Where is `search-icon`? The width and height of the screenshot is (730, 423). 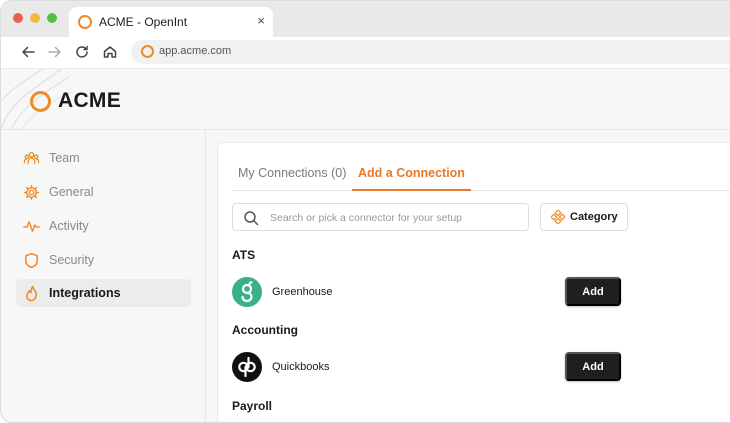
search-icon is located at coordinates (251, 218).